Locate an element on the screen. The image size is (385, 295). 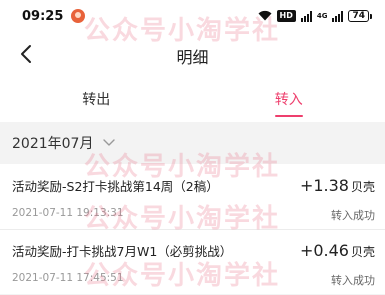
status-time: 09:25 is located at coordinates (43, 16).